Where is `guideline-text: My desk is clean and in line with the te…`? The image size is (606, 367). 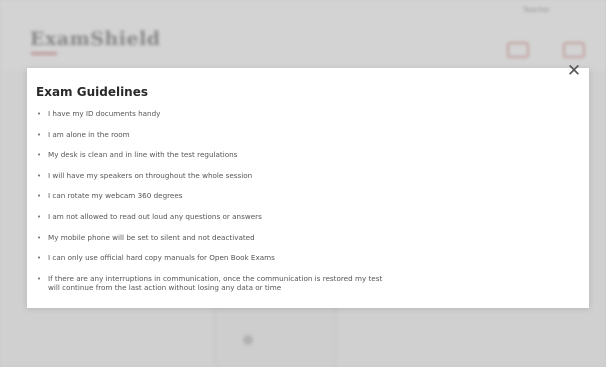
guideline-text: My desk is clean and in line with the te… is located at coordinates (143, 155).